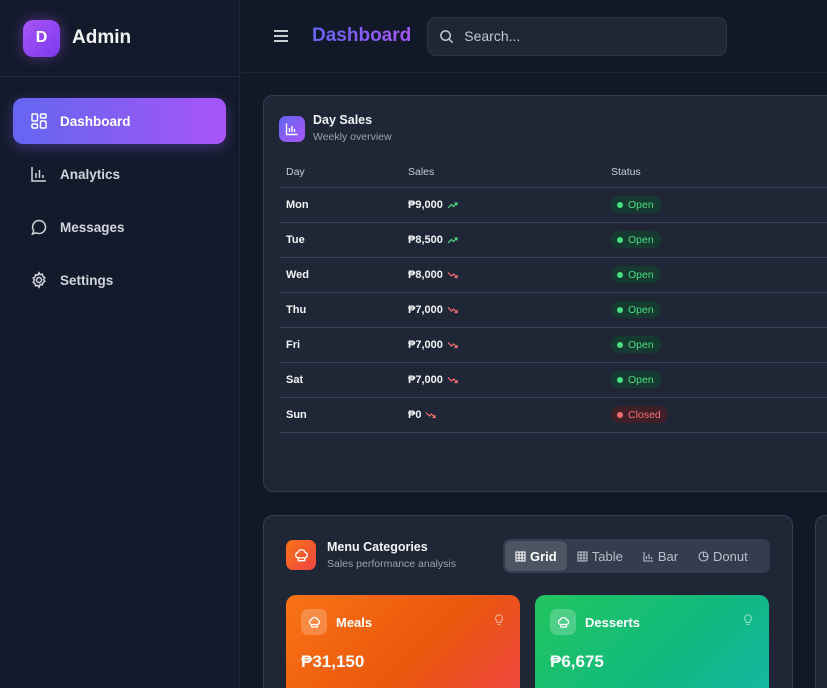  What do you see at coordinates (502, 275) in the screenshot?
I see `cell-sales: ₱8,000` at bounding box center [502, 275].